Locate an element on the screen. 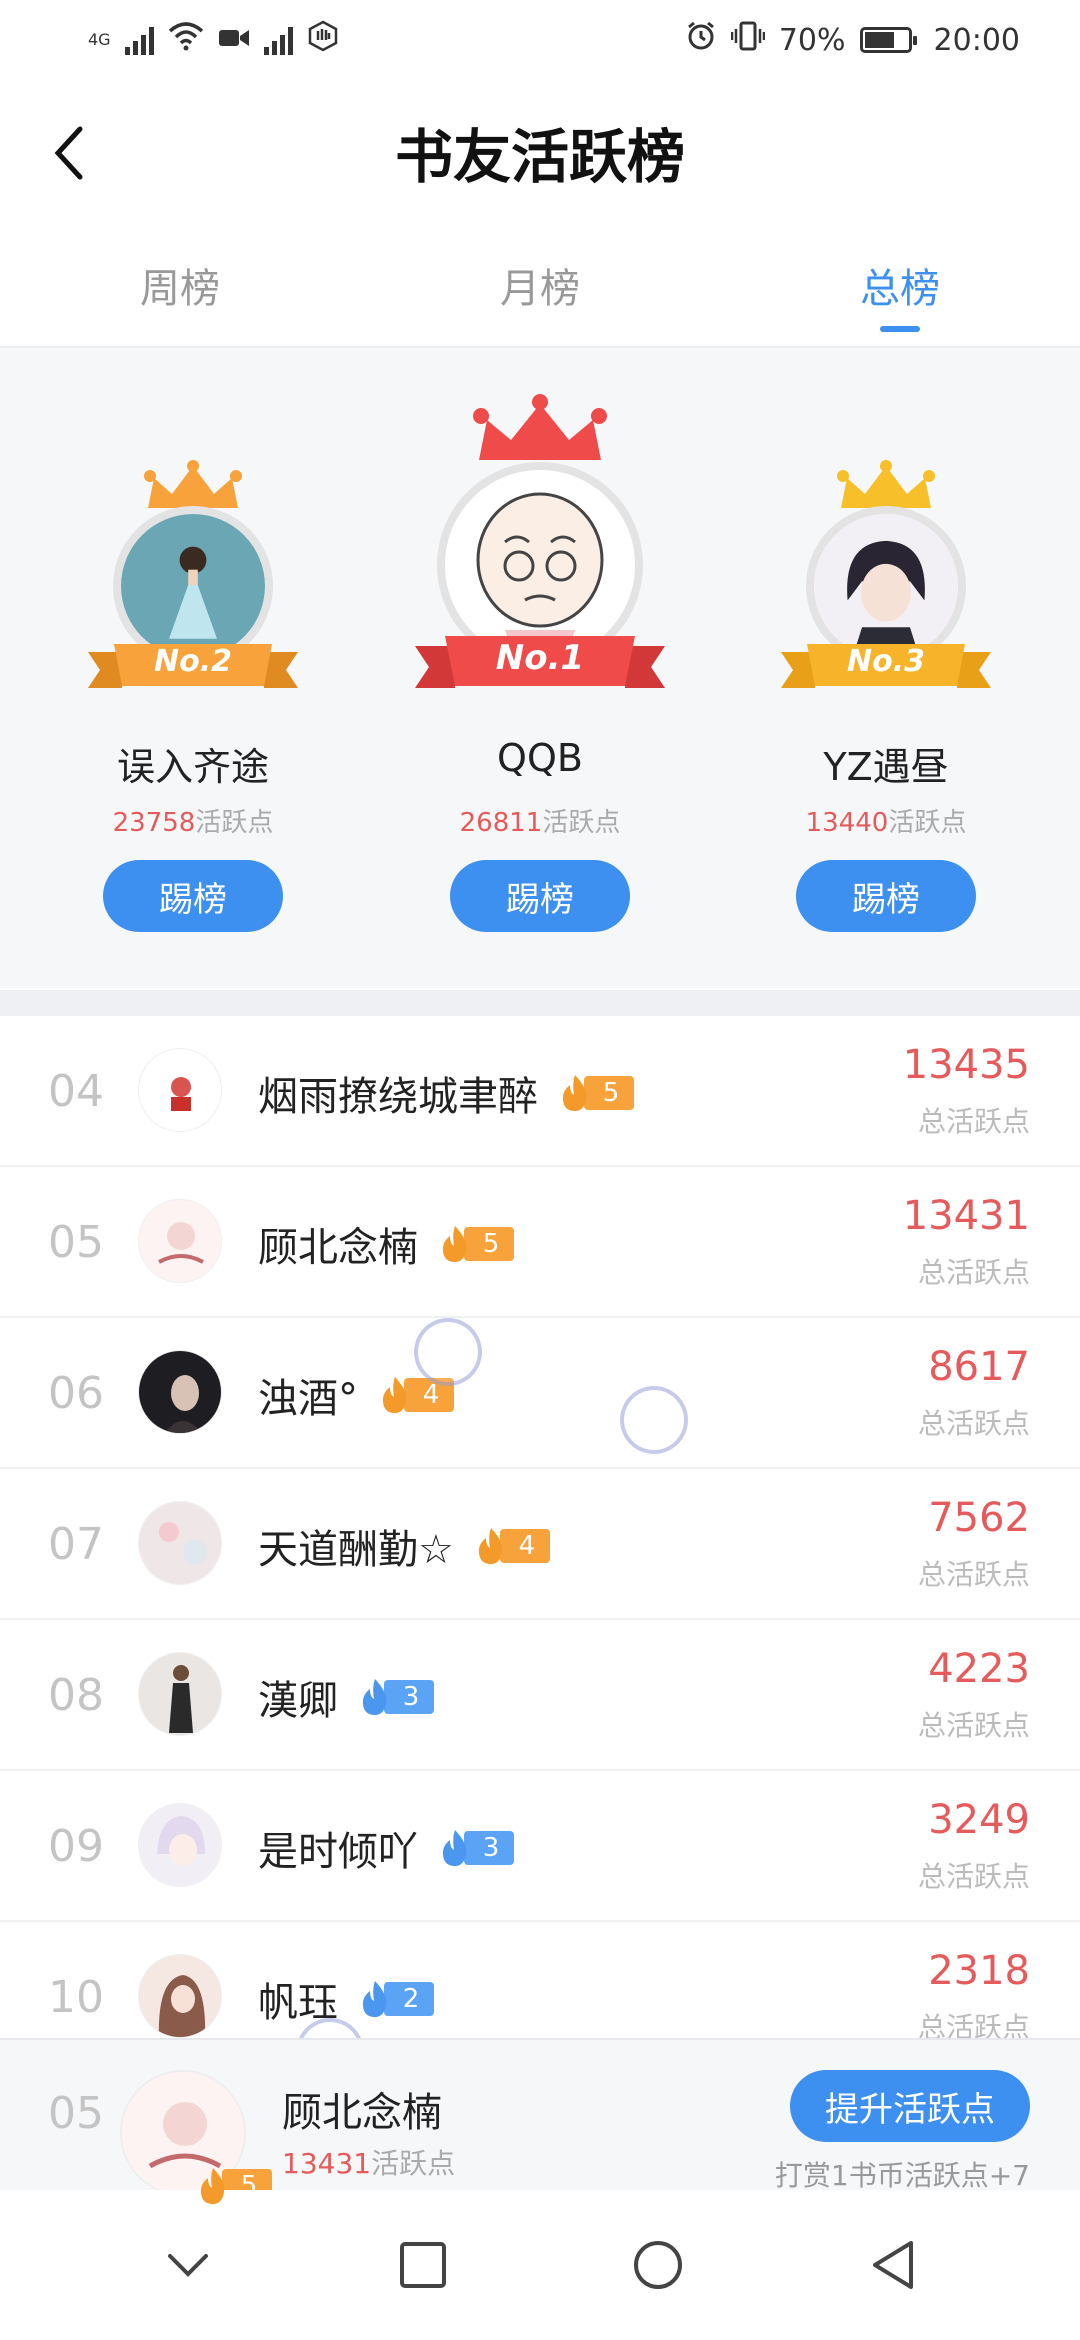  user-name: 天道酬勤☆ 4 is located at coordinates (404, 1546).